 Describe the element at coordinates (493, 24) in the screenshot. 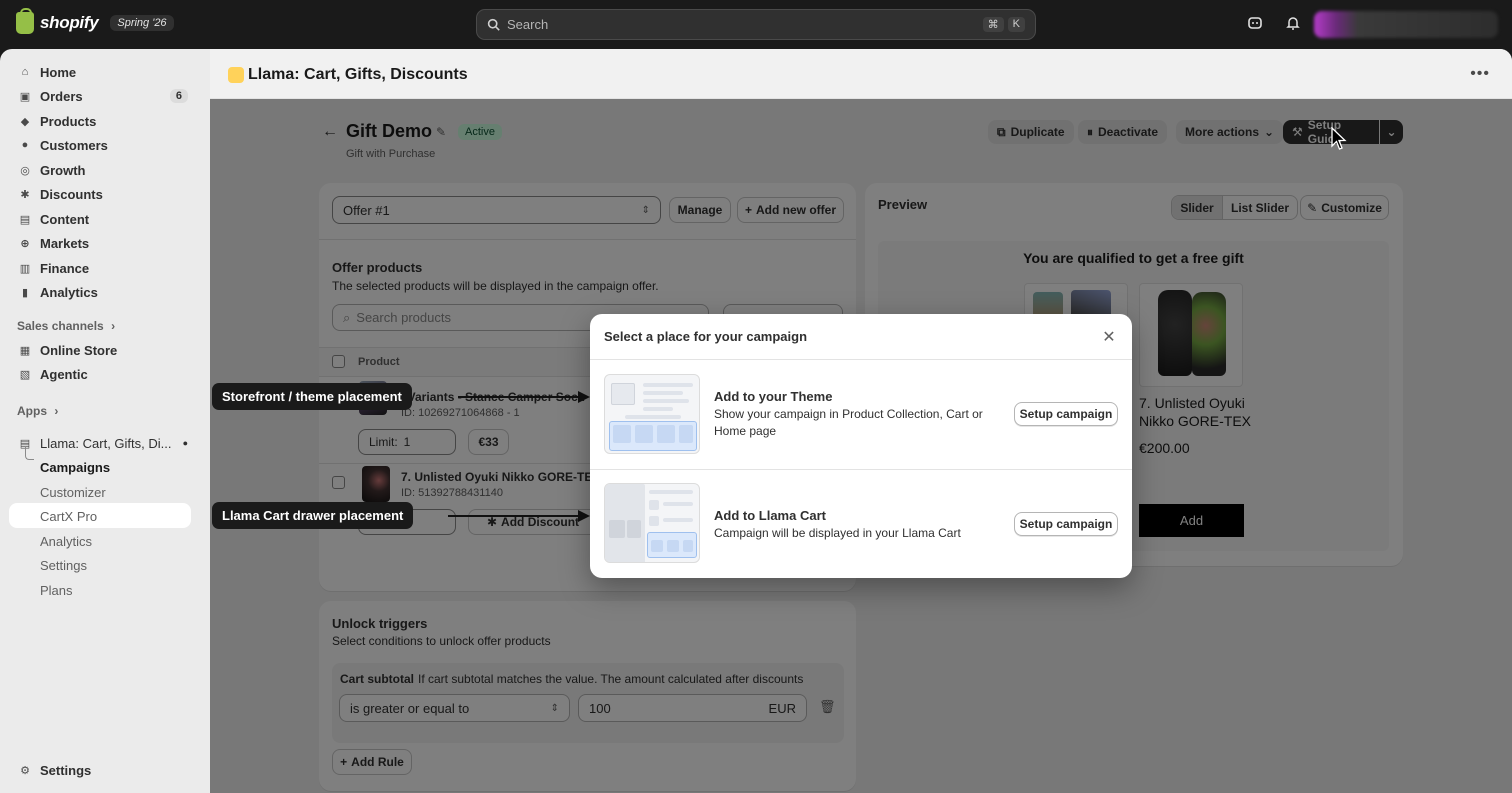

I see `search-icon` at that location.